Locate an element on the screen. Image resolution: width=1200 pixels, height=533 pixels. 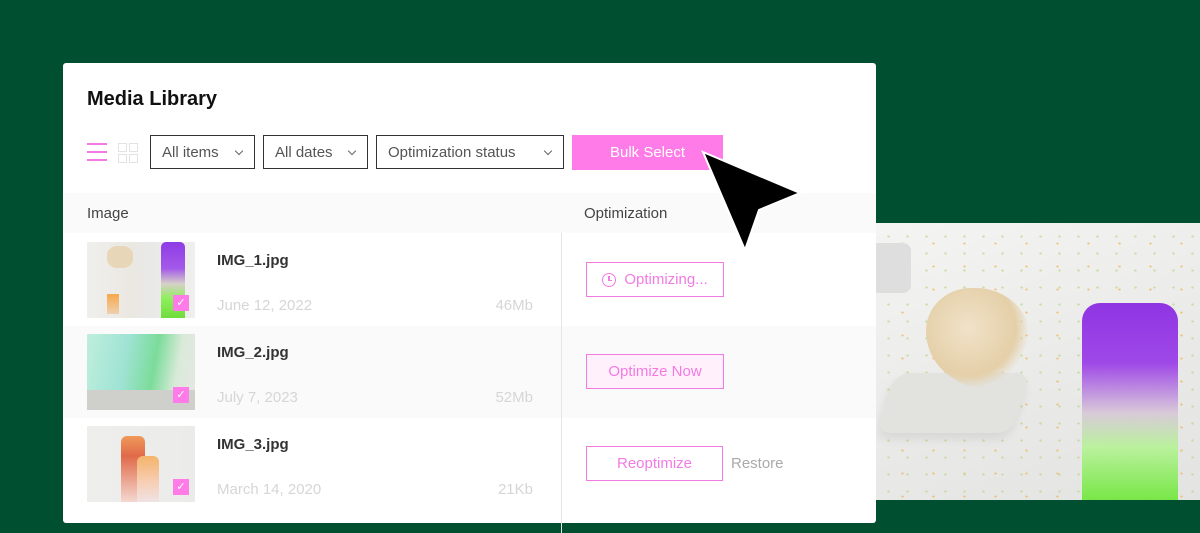
optimize-now-button: Optimize Now is located at coordinates (655, 371).